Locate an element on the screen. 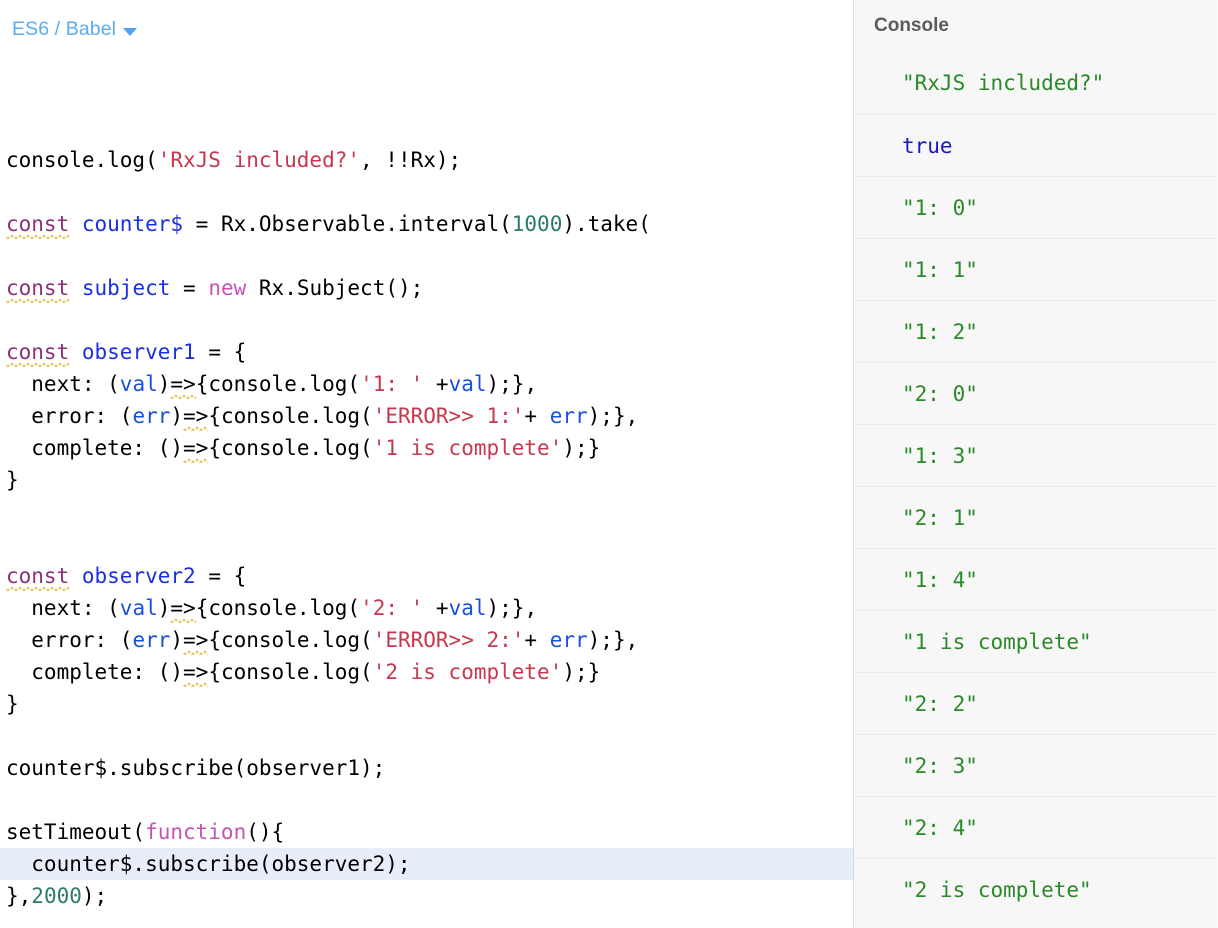 The height and width of the screenshot is (928, 1218). console-entry: "1 is complete" is located at coordinates (1035, 641).